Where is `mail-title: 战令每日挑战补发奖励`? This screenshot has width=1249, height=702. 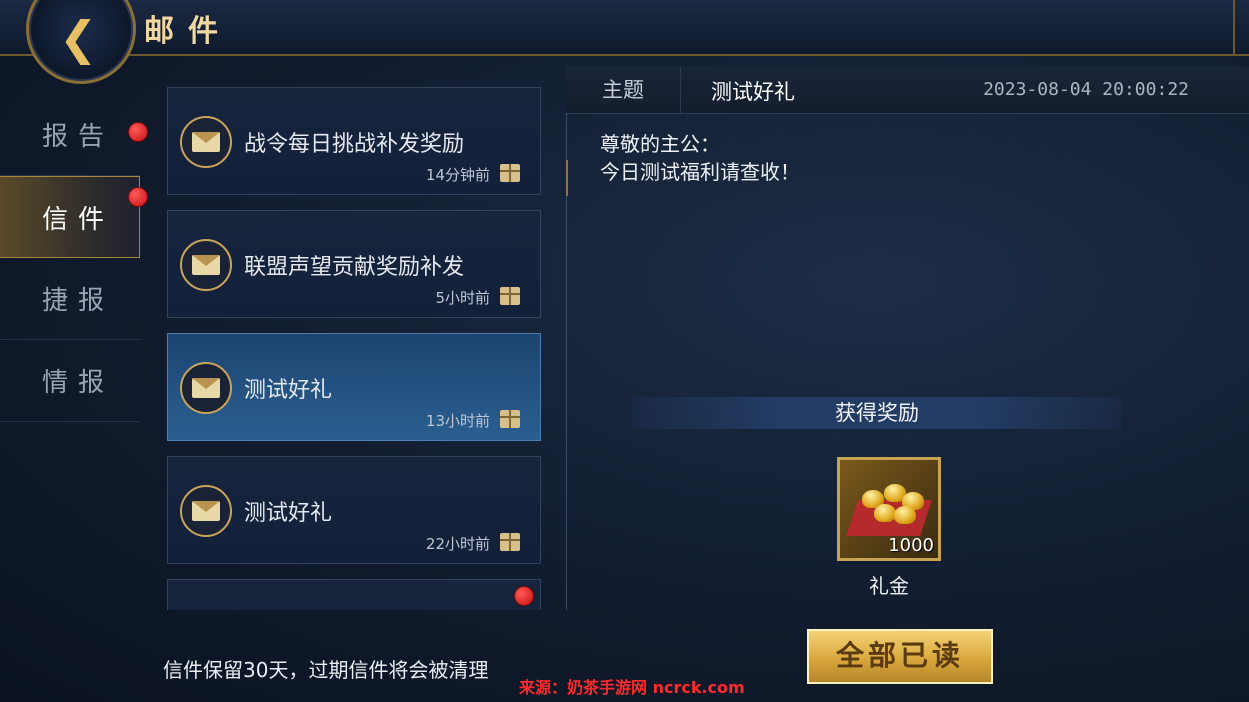 mail-title: 战令每日挑战补发奖励 is located at coordinates (354, 144).